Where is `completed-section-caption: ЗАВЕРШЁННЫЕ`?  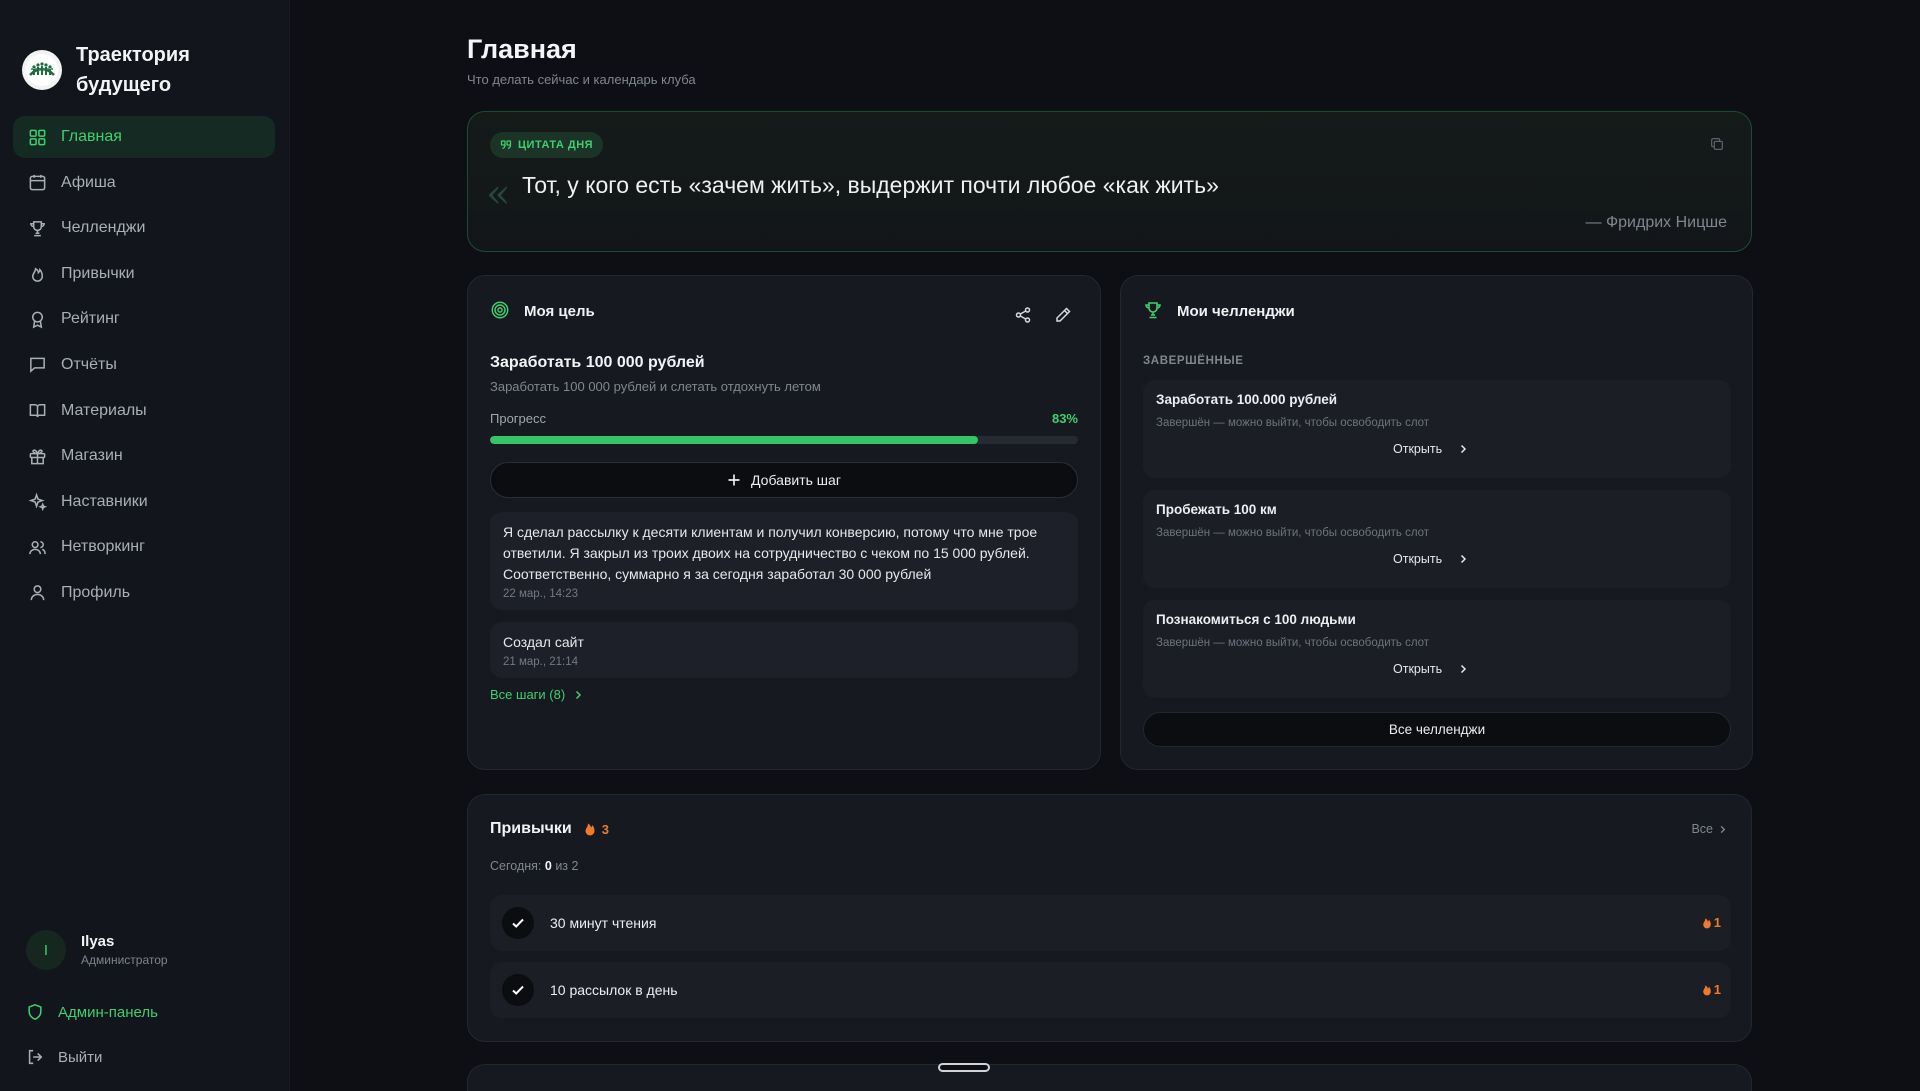 completed-section-caption: ЗАВЕРШЁННЫЕ is located at coordinates (1193, 361).